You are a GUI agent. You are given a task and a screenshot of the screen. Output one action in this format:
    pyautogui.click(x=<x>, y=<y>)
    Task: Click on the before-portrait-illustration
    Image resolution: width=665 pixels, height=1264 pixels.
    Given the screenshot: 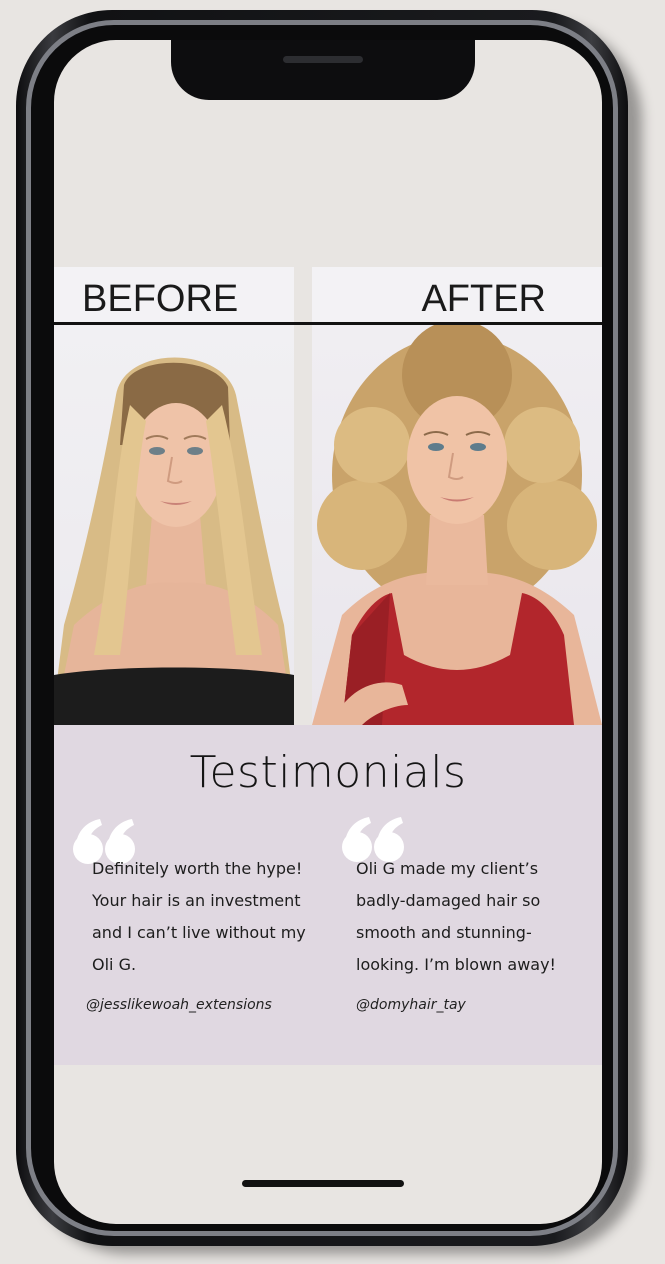 What is the action you would take?
    pyautogui.click(x=174, y=541)
    